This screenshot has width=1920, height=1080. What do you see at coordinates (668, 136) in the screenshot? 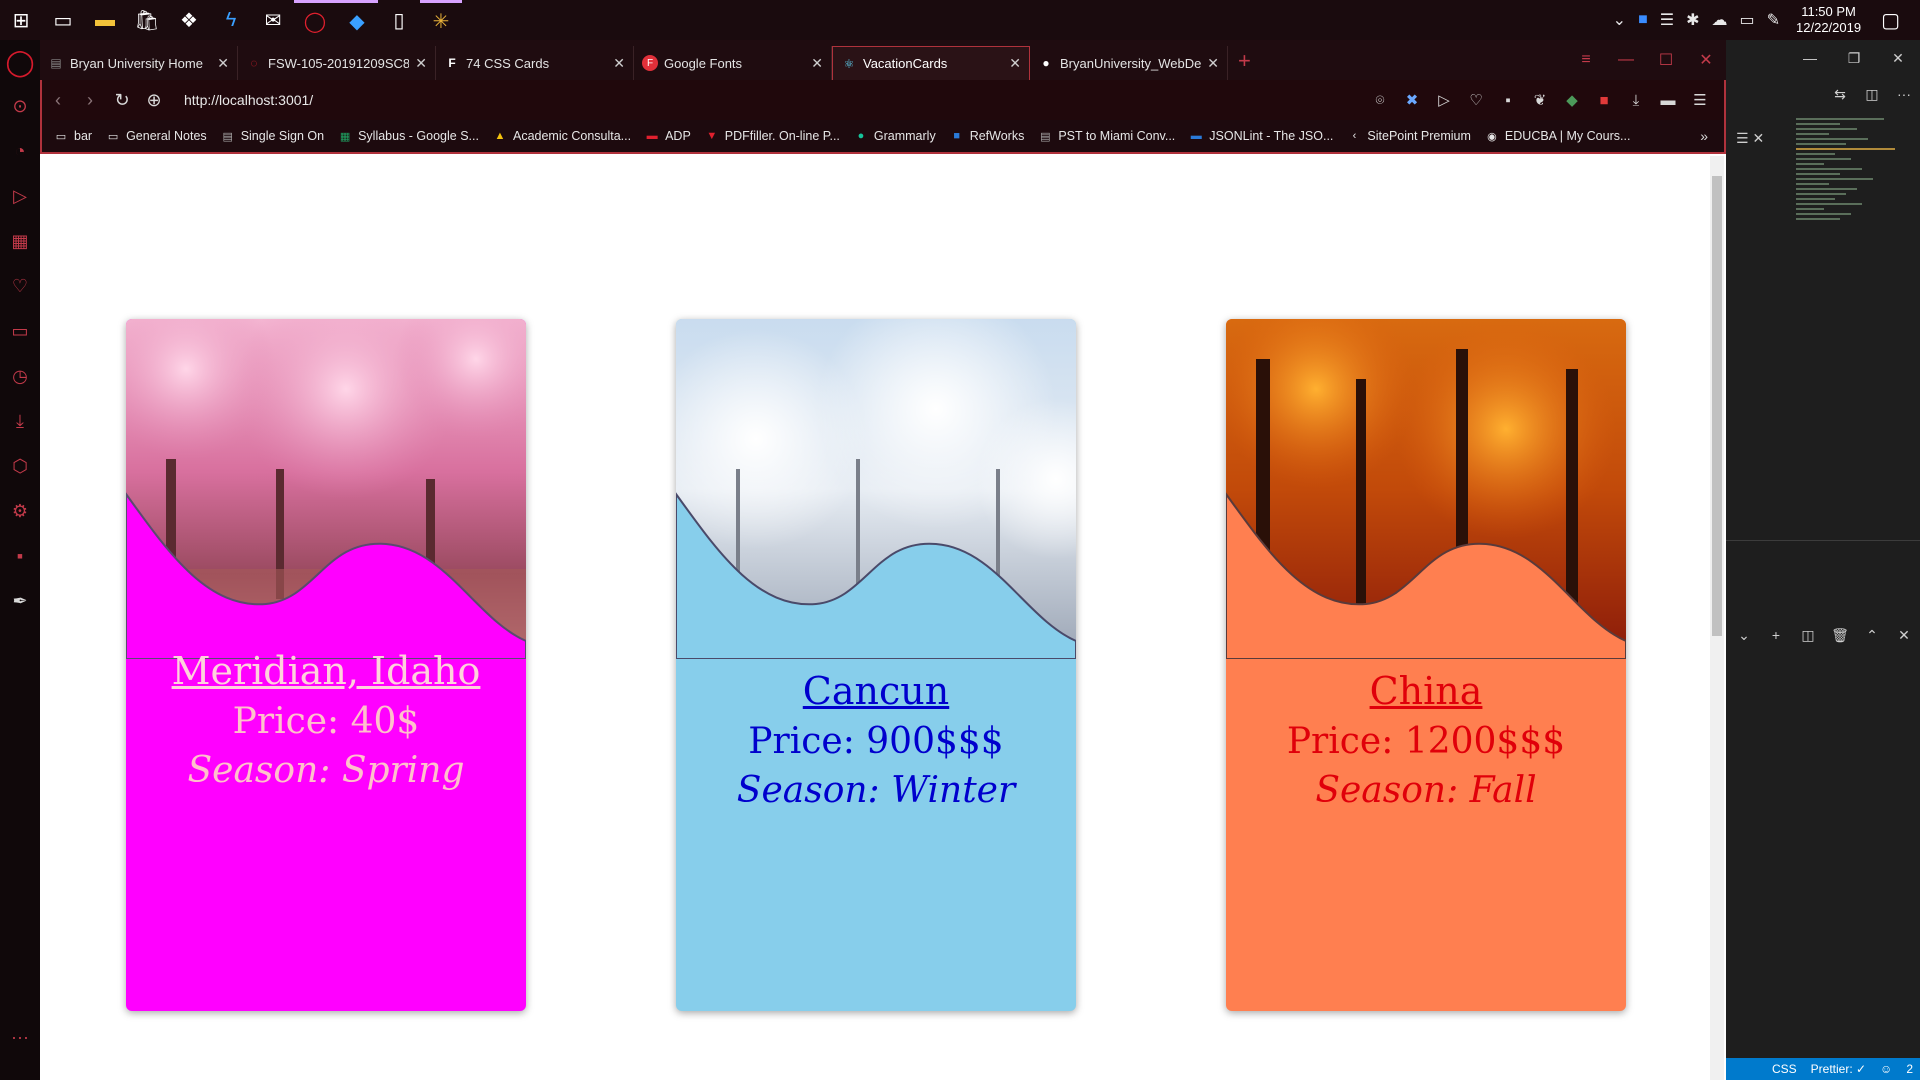
I see `bookmark-item: ▬ ADP` at bounding box center [668, 136].